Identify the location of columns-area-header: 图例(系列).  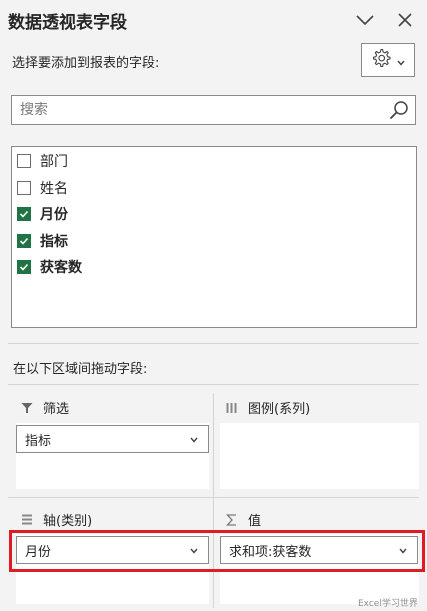
(267, 407).